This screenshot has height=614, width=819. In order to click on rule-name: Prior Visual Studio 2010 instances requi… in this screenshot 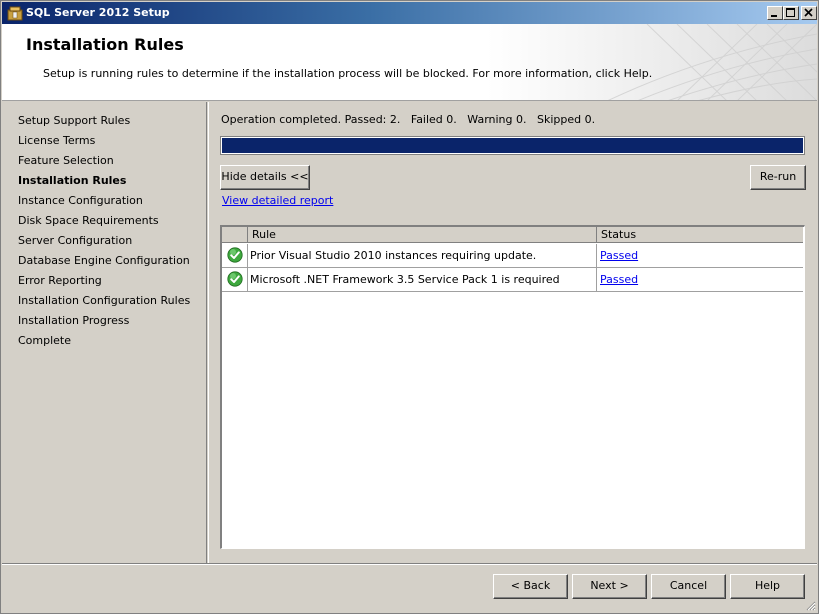, I will do `click(422, 255)`.